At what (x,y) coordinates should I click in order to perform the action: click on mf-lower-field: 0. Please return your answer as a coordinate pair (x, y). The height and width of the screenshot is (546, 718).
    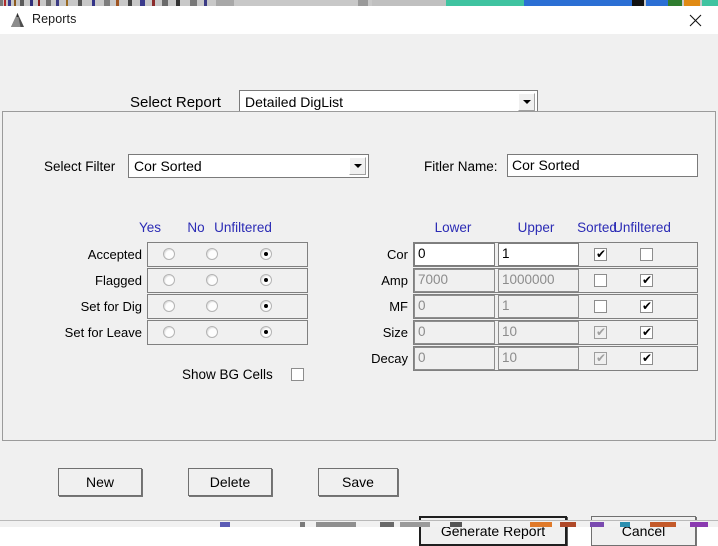
    Looking at the image, I should click on (454, 306).